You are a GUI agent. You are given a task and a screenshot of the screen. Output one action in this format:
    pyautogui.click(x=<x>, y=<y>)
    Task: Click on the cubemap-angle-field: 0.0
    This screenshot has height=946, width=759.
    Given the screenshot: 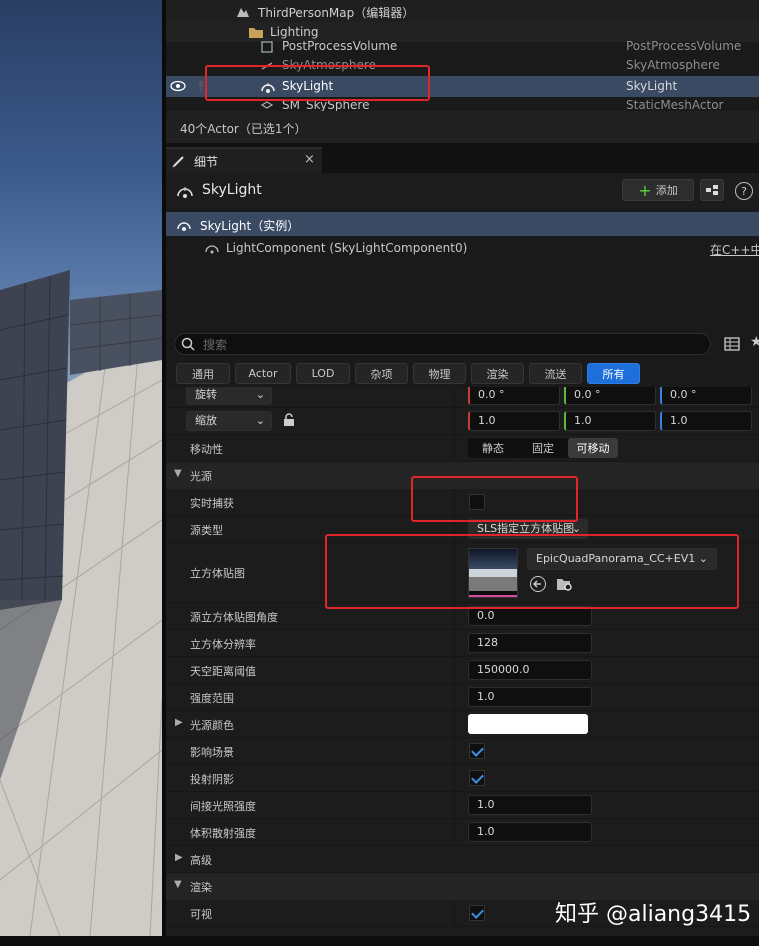 What is the action you would take?
    pyautogui.click(x=530, y=616)
    